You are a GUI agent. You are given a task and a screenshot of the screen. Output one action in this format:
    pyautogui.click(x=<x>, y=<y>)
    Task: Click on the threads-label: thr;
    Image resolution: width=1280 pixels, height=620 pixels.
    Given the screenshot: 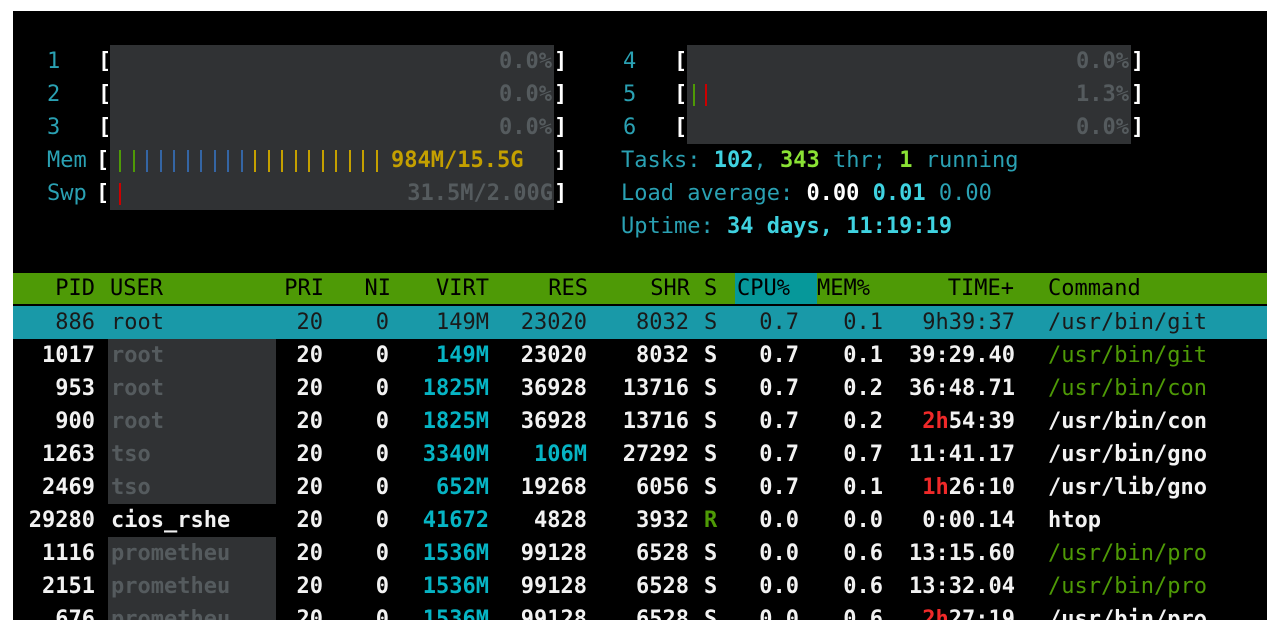 What is the action you would take?
    pyautogui.click(x=859, y=160)
    